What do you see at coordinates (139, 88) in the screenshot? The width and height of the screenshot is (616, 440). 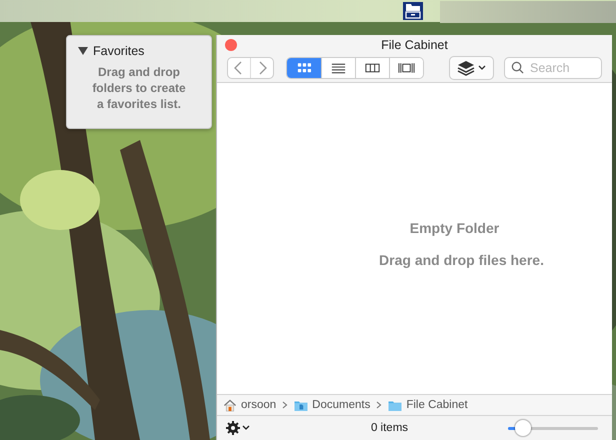 I see `favorites-hint: Drag and drop folders to create a favorites list.` at bounding box center [139, 88].